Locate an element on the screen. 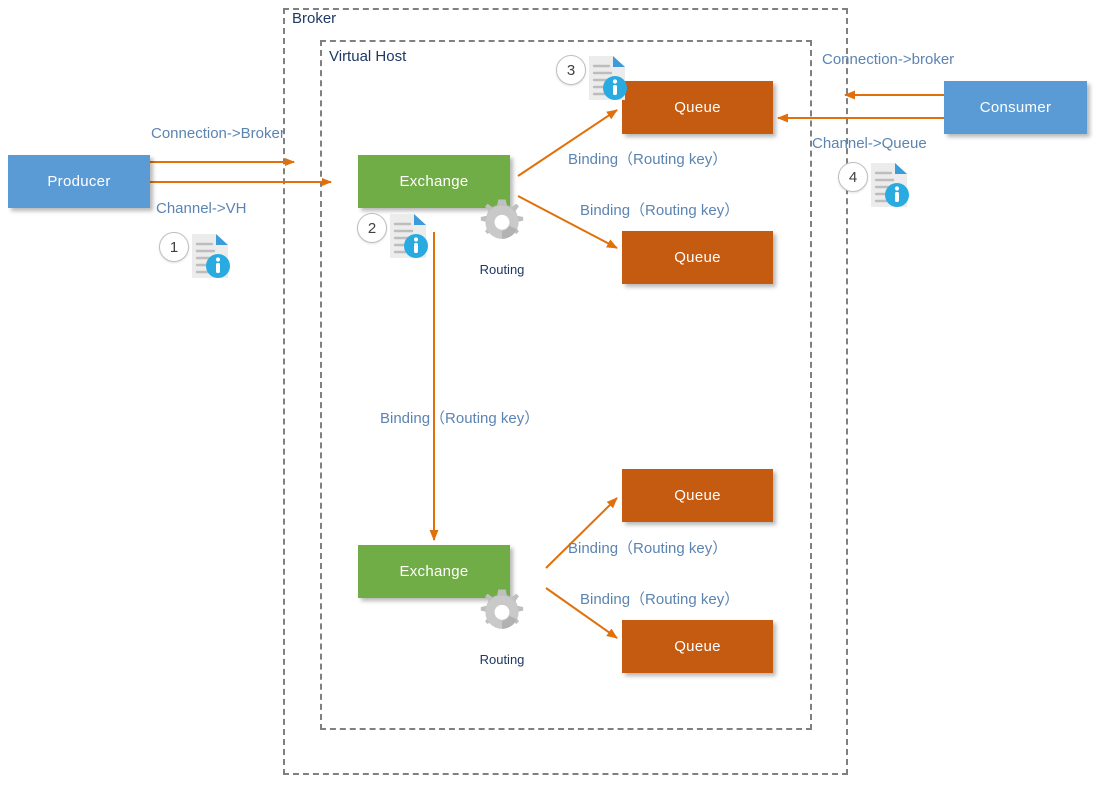  step-badge-1: 1 is located at coordinates (174, 247).